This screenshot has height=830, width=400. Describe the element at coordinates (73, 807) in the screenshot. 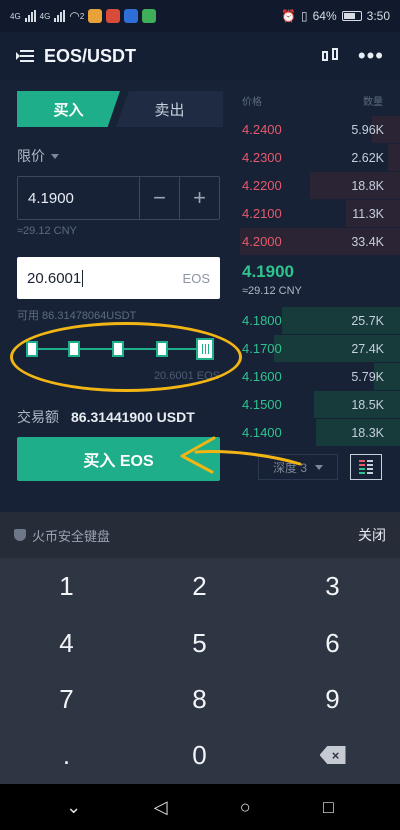

I see `nav-collapse-icon: ⌄` at that location.